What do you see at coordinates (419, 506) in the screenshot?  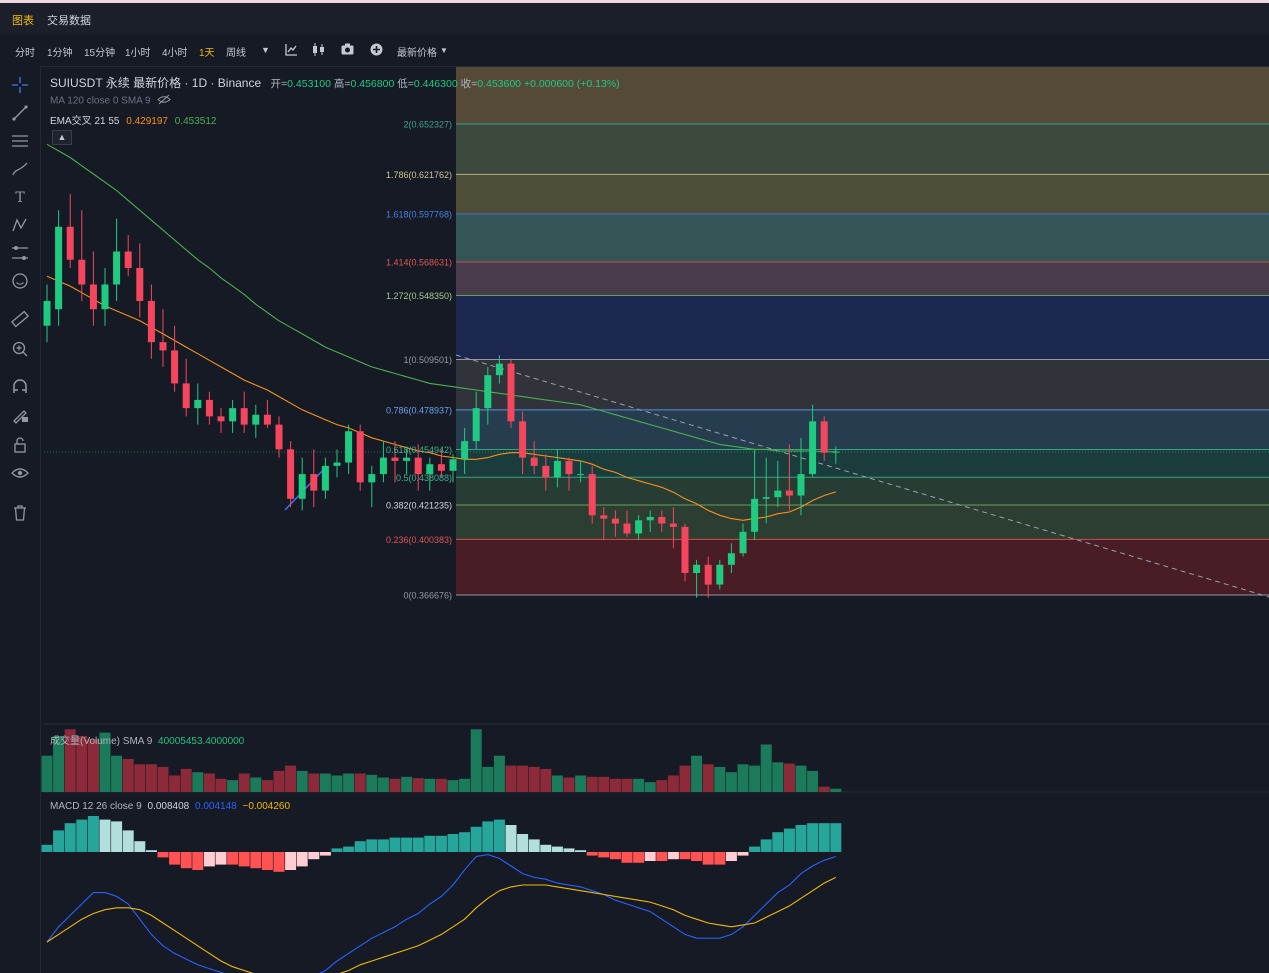 I see `fib-label: 0.382(0.421235)` at bounding box center [419, 506].